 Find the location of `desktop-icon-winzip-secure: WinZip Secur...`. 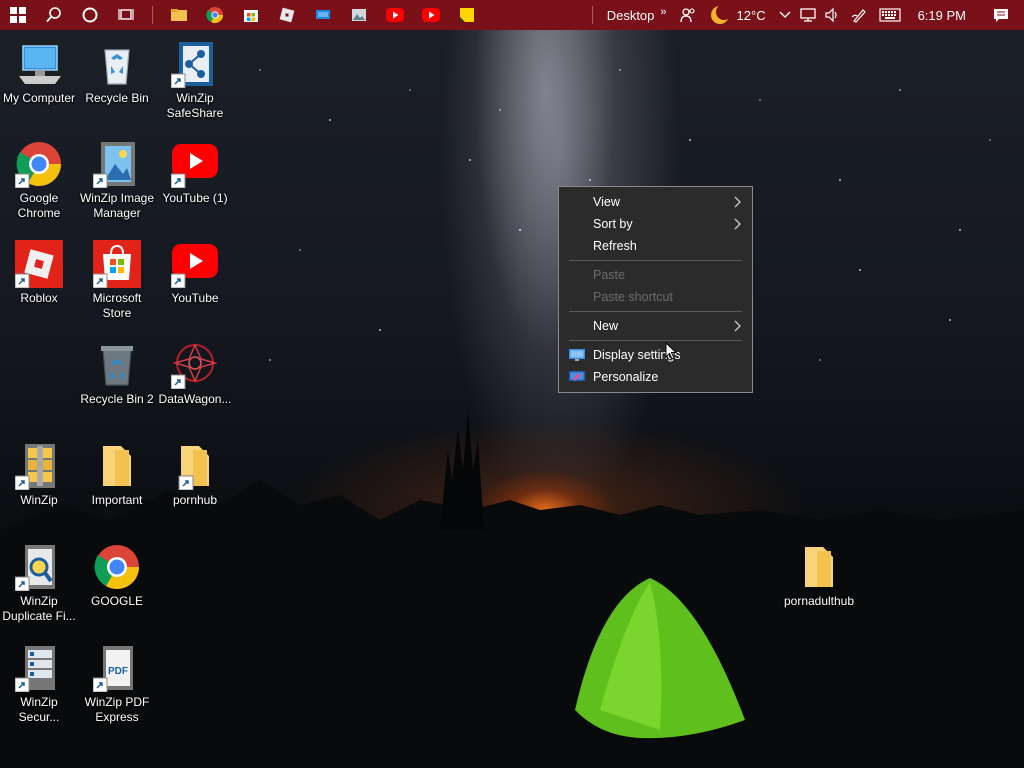

desktop-icon-winzip-secure: WinZip Secur... is located at coordinates (39, 684).